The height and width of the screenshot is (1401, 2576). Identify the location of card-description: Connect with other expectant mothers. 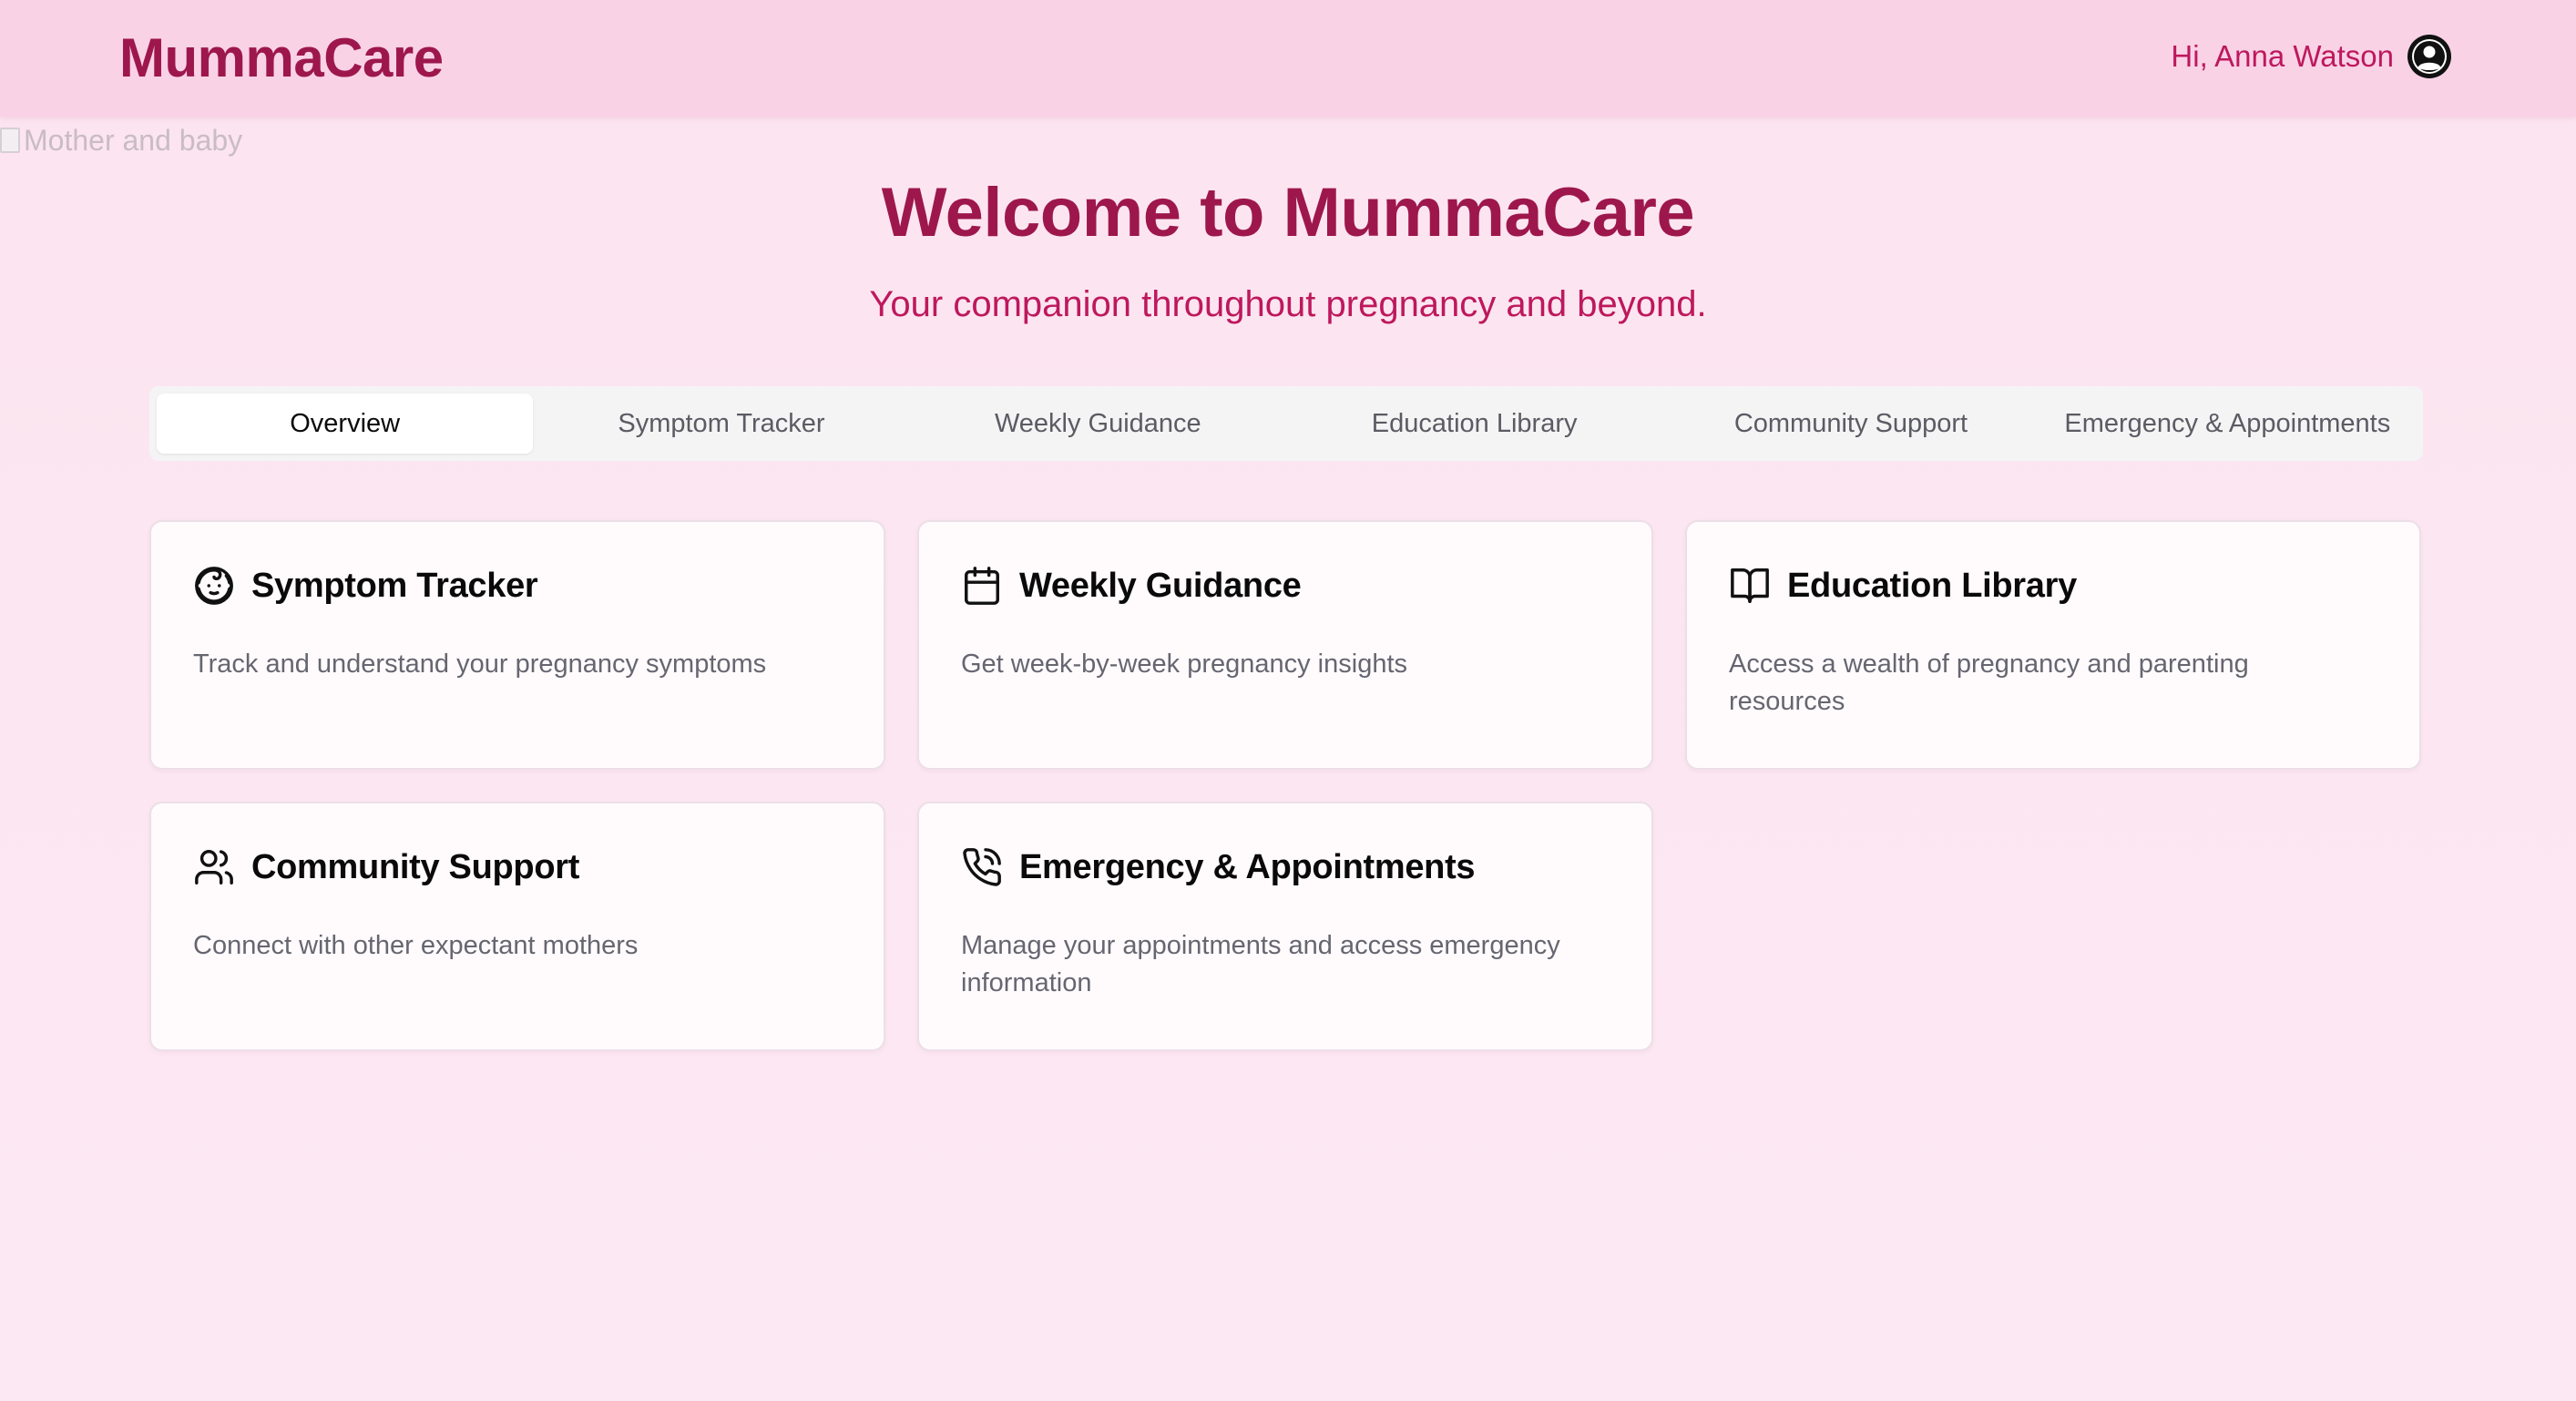
(416, 945).